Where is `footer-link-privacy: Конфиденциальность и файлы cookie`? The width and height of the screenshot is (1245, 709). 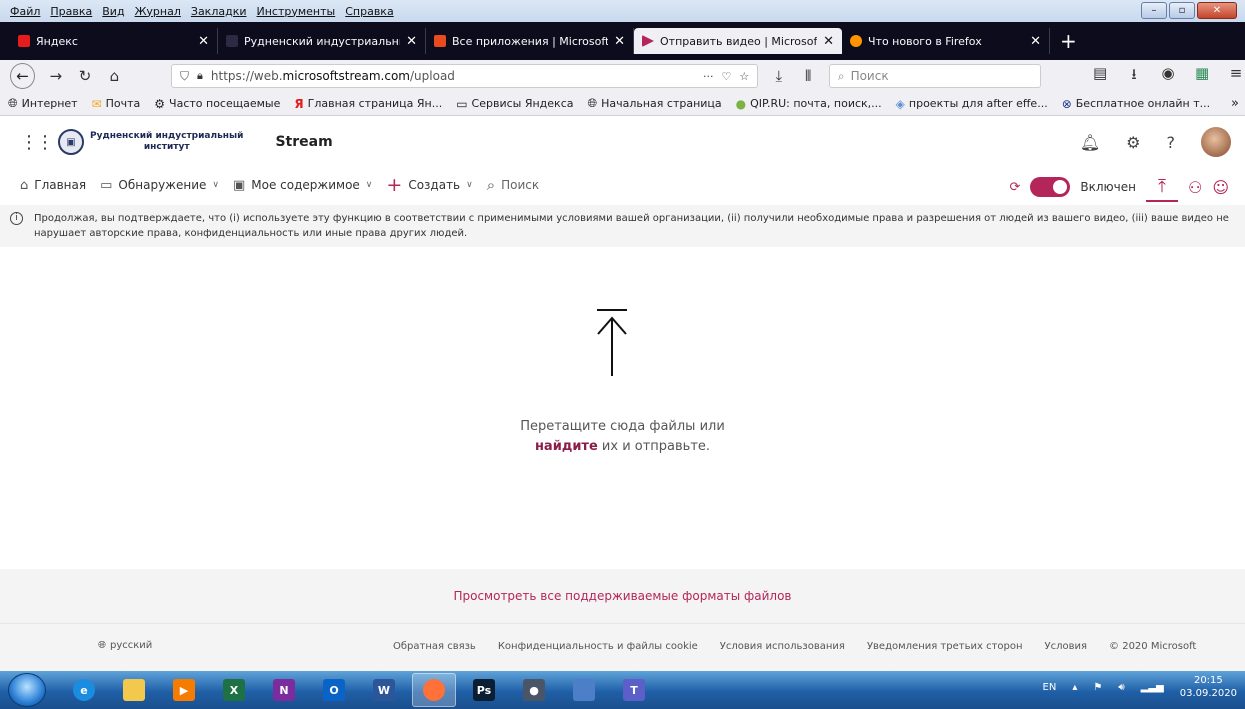 footer-link-privacy: Конфиденциальность и файлы cookie is located at coordinates (598, 646).